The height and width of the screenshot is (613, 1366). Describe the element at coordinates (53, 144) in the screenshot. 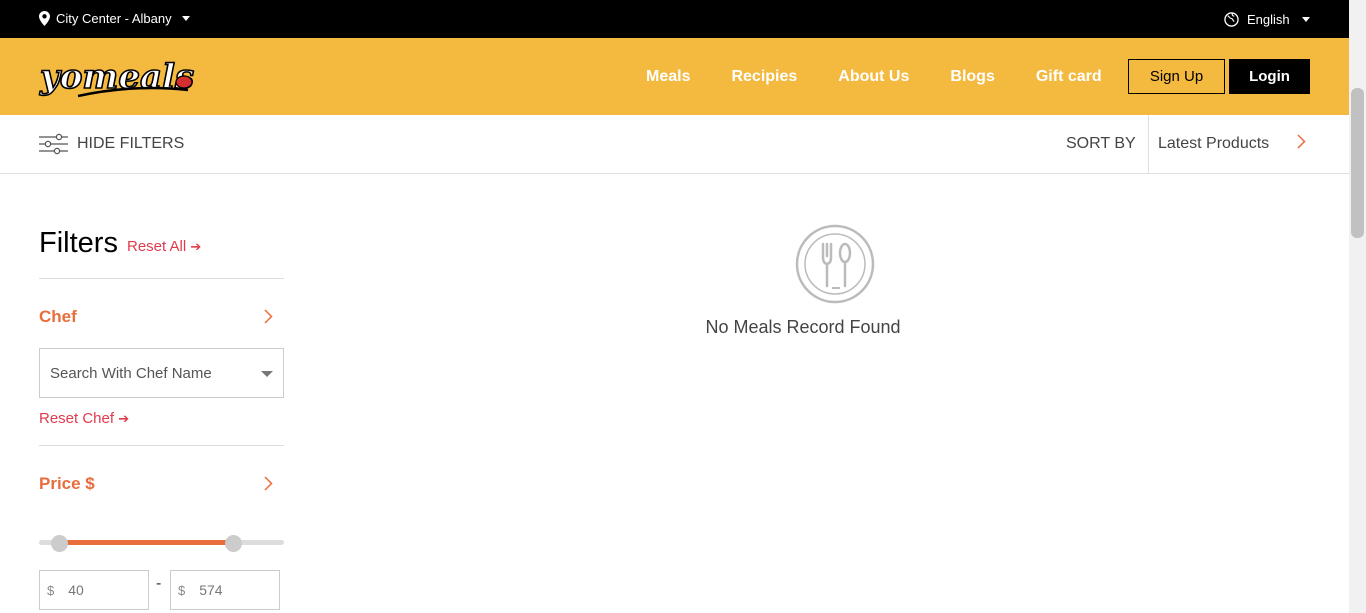

I see `filter-sliders-icon` at that location.